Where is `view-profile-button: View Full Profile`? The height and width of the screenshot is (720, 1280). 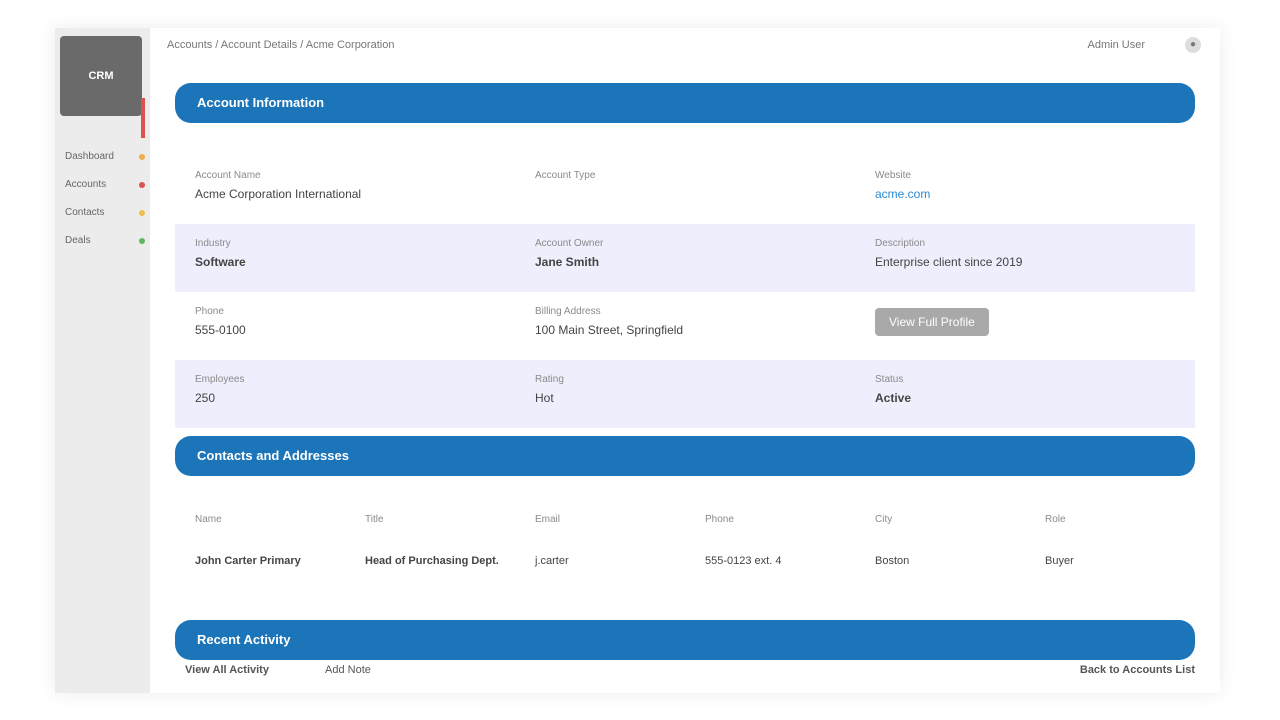
view-profile-button: View Full Profile is located at coordinates (932, 322).